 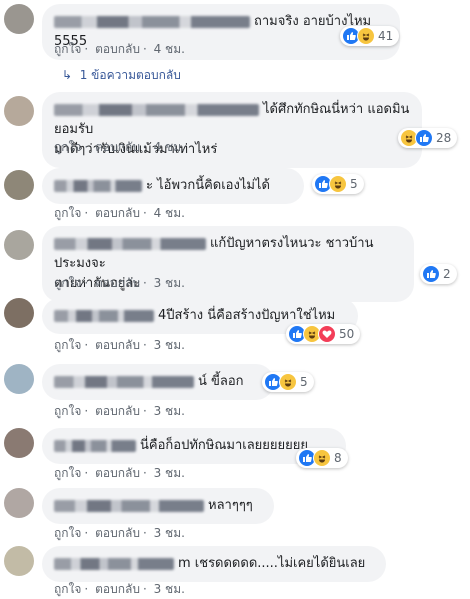 What do you see at coordinates (444, 138) in the screenshot?
I see `reaction-count: 28` at bounding box center [444, 138].